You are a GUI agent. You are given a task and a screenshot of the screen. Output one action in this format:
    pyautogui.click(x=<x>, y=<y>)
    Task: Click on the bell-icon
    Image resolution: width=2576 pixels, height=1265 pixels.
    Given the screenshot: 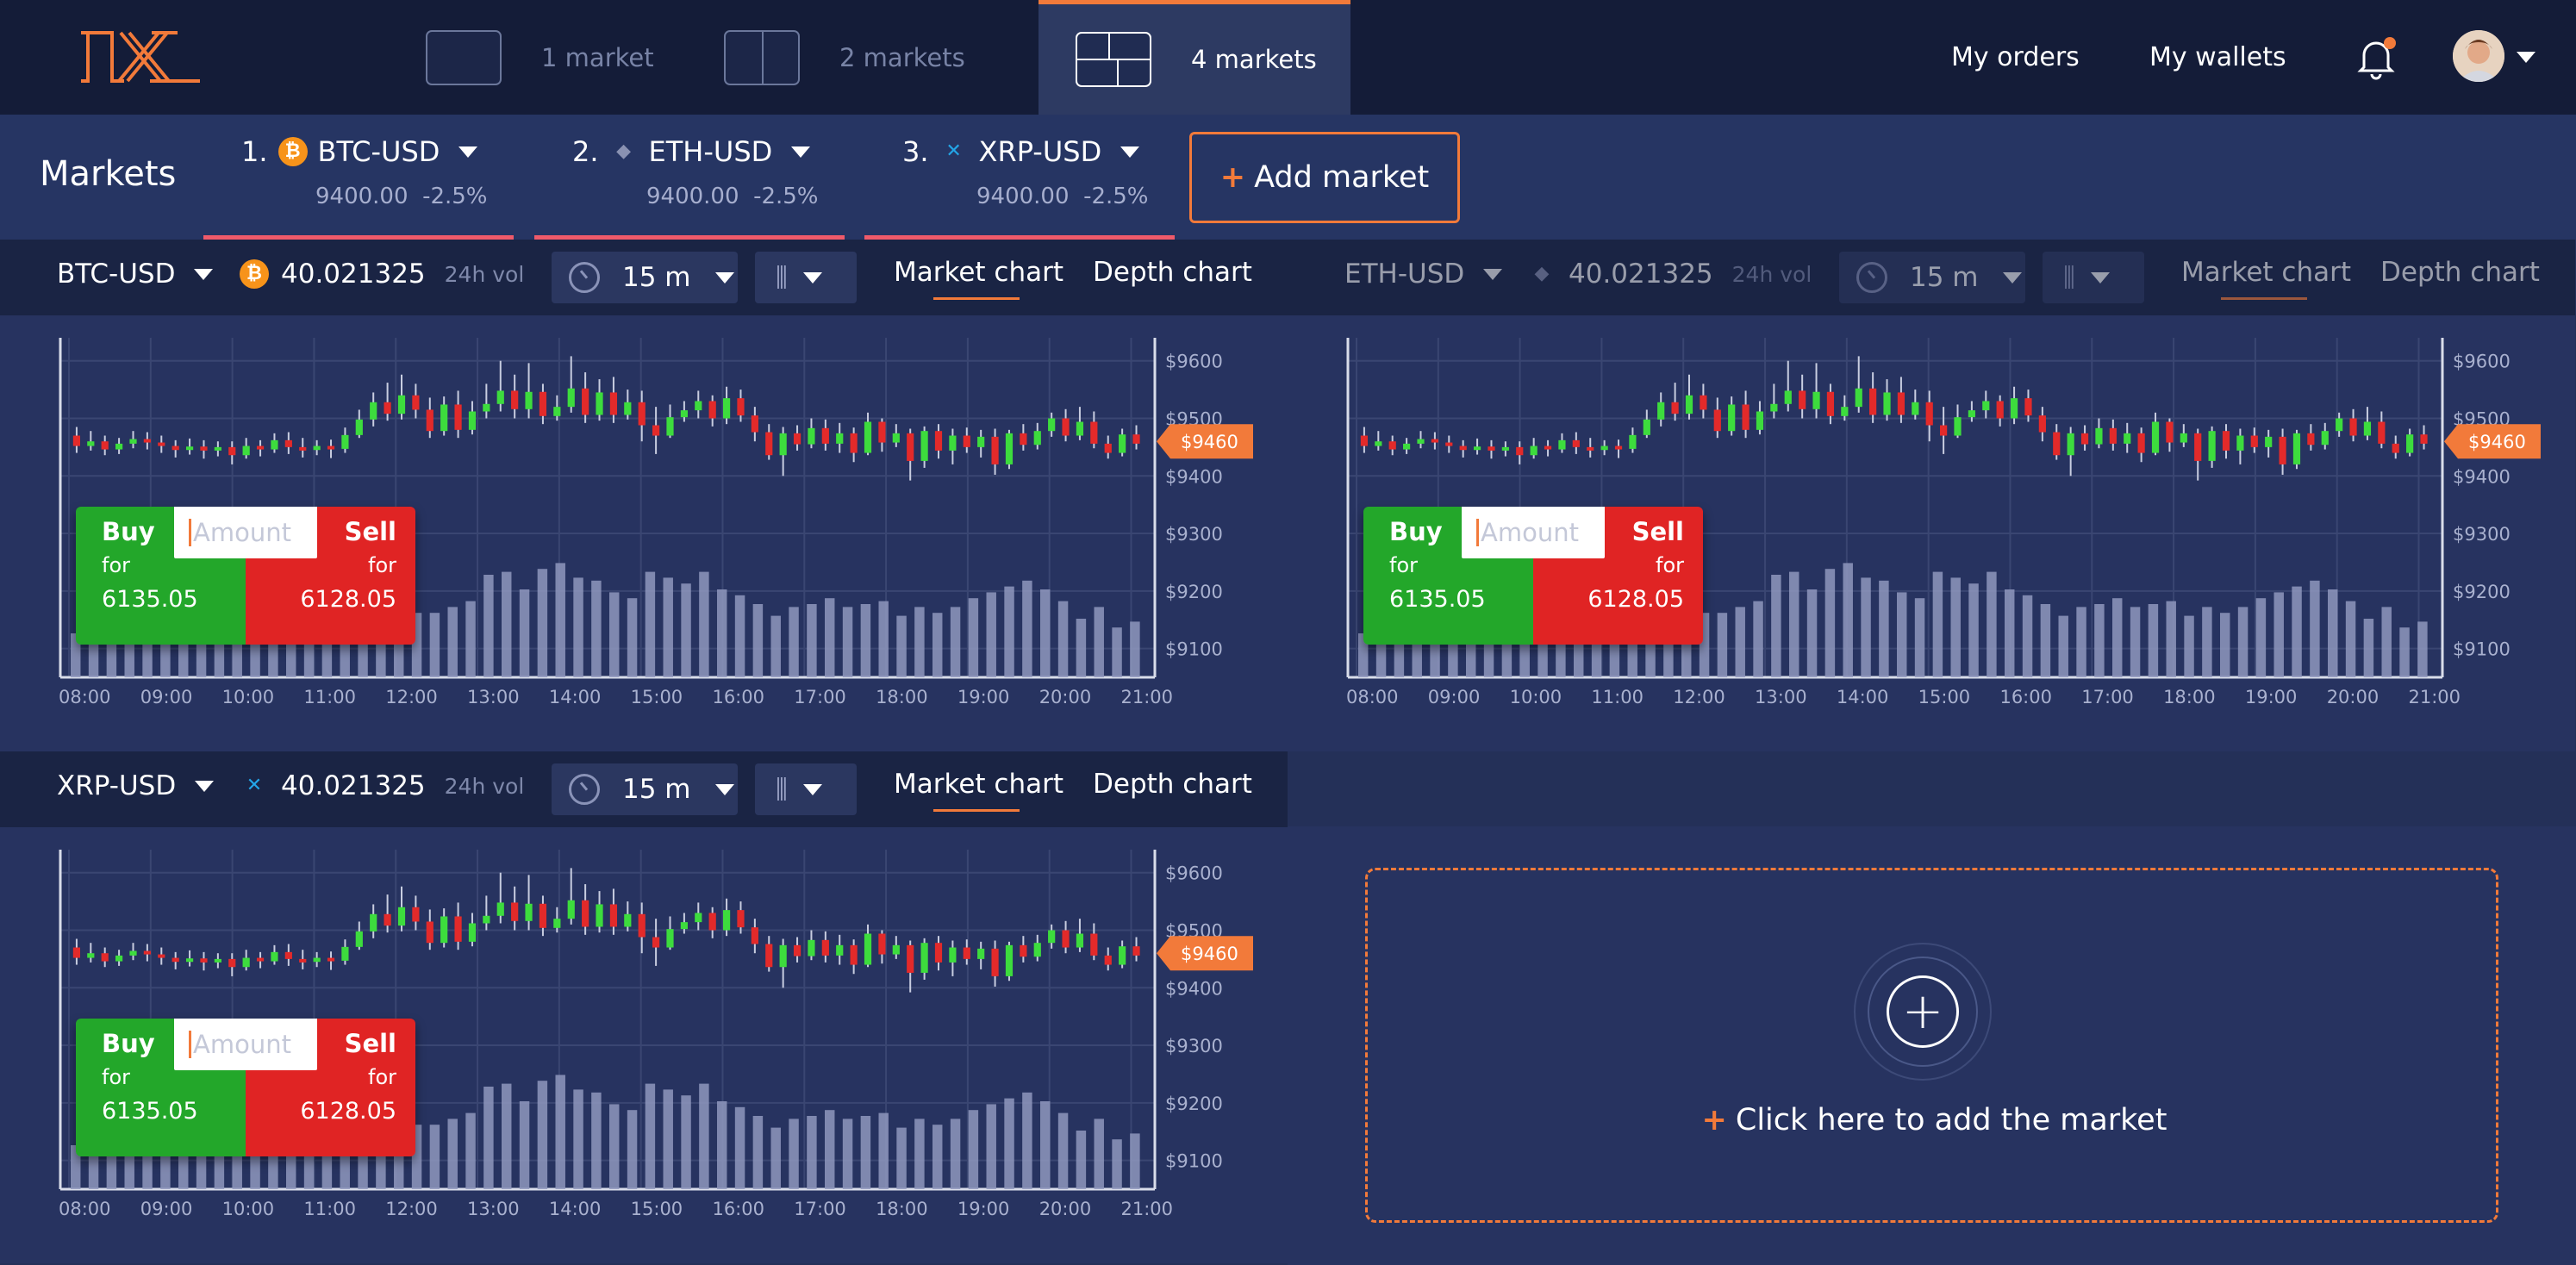 What is the action you would take?
    pyautogui.click(x=2376, y=57)
    